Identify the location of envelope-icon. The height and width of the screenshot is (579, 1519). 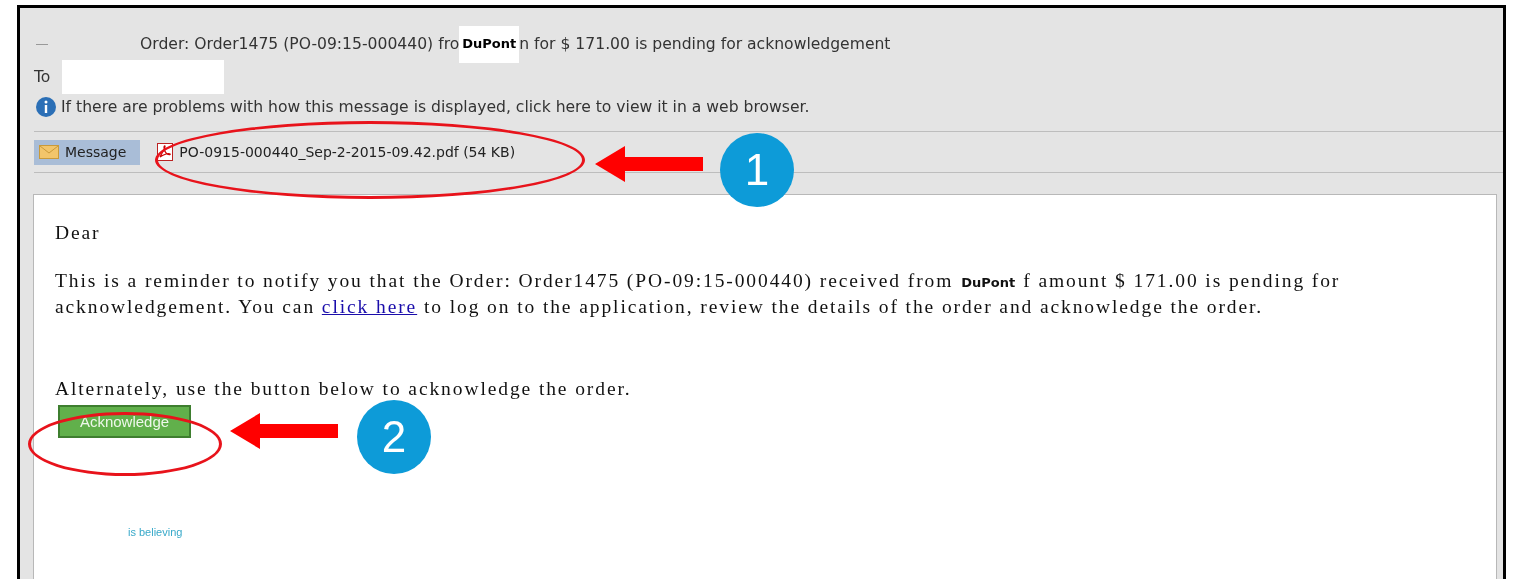
(49, 152).